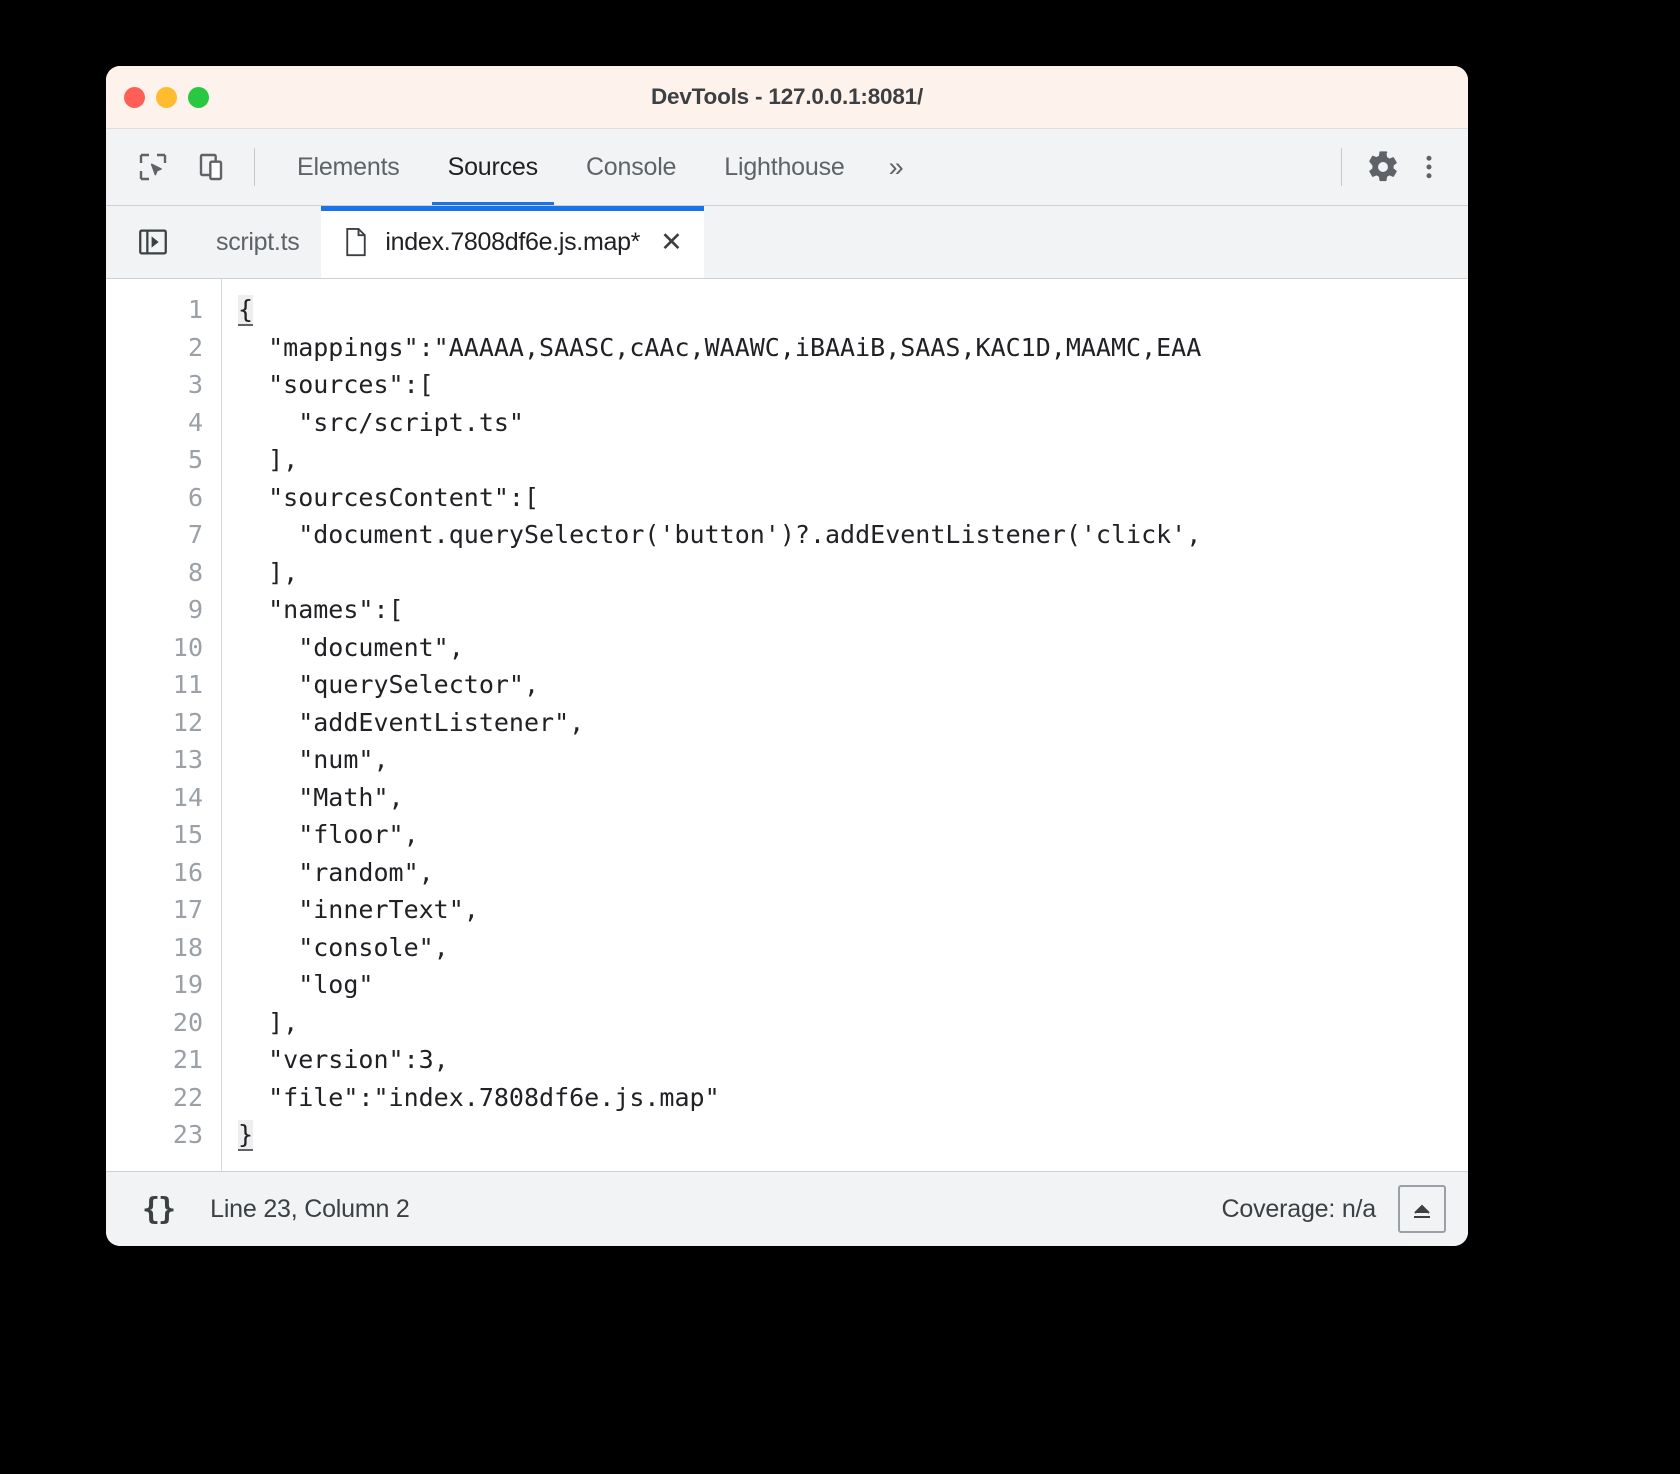  What do you see at coordinates (195, 534) in the screenshot?
I see `line-number: 7` at bounding box center [195, 534].